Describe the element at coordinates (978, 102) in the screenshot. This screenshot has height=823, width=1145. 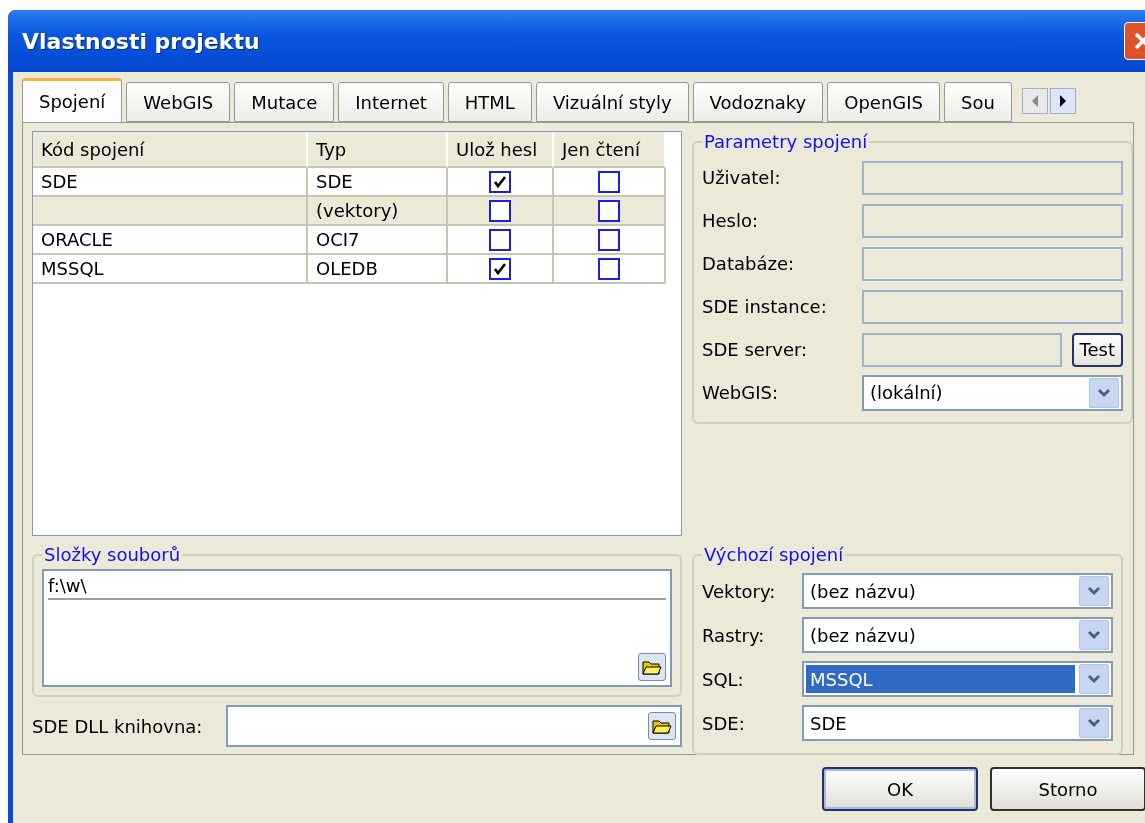
I see `tab: Sou` at that location.